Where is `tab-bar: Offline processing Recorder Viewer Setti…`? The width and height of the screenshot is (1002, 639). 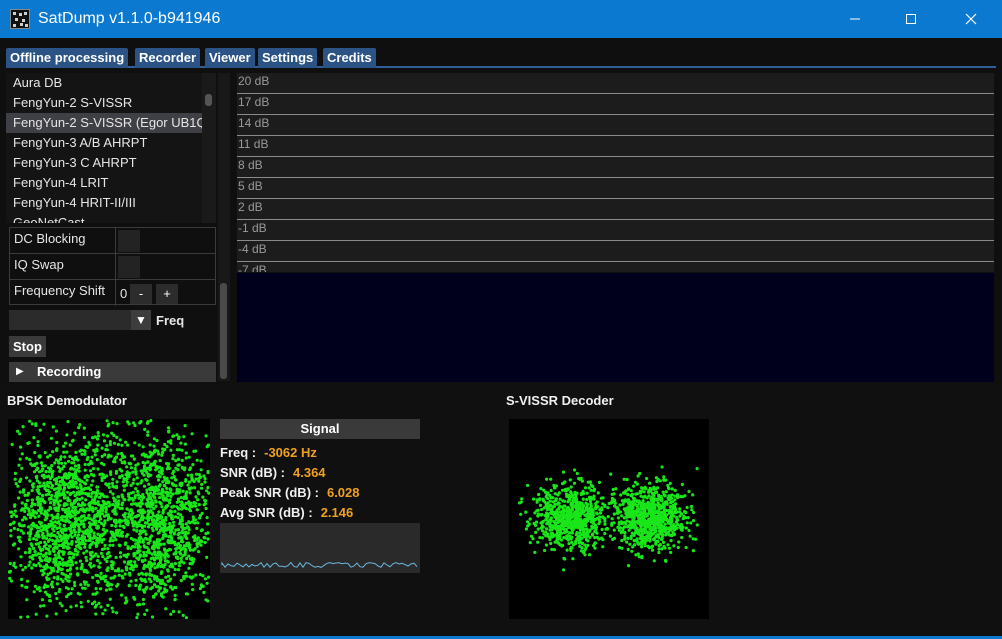
tab-bar: Offline processing Recorder Viewer Setti… is located at coordinates (501, 57).